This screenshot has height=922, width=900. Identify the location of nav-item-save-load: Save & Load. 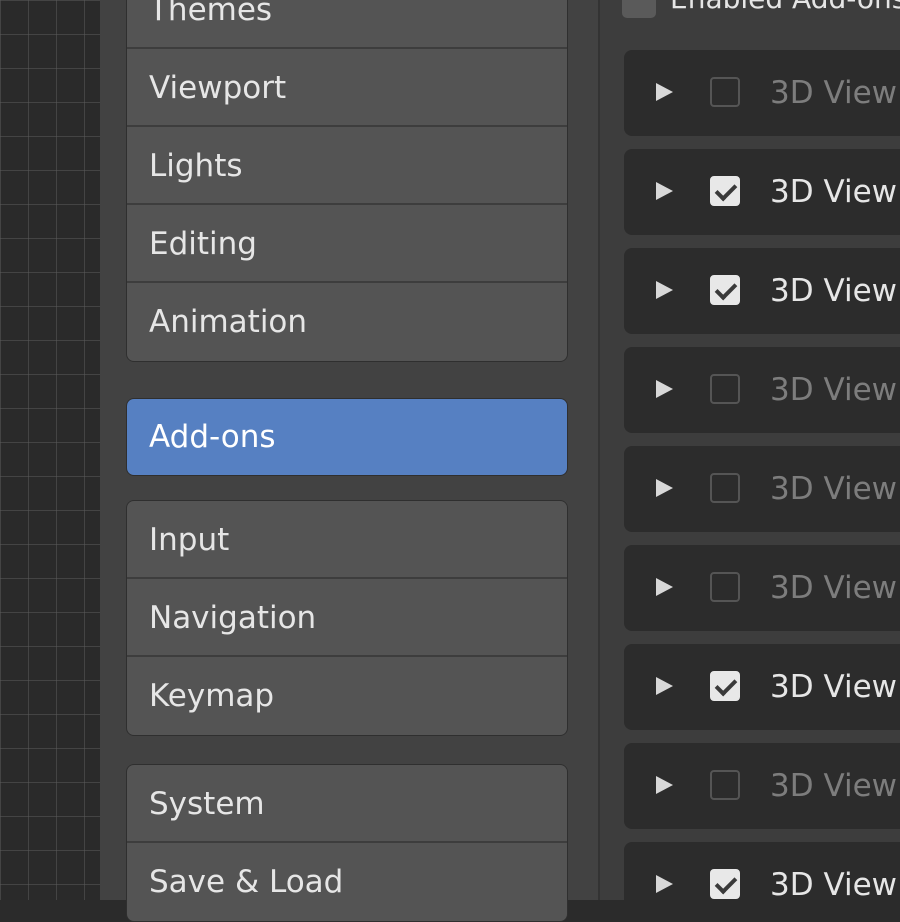
(347, 882).